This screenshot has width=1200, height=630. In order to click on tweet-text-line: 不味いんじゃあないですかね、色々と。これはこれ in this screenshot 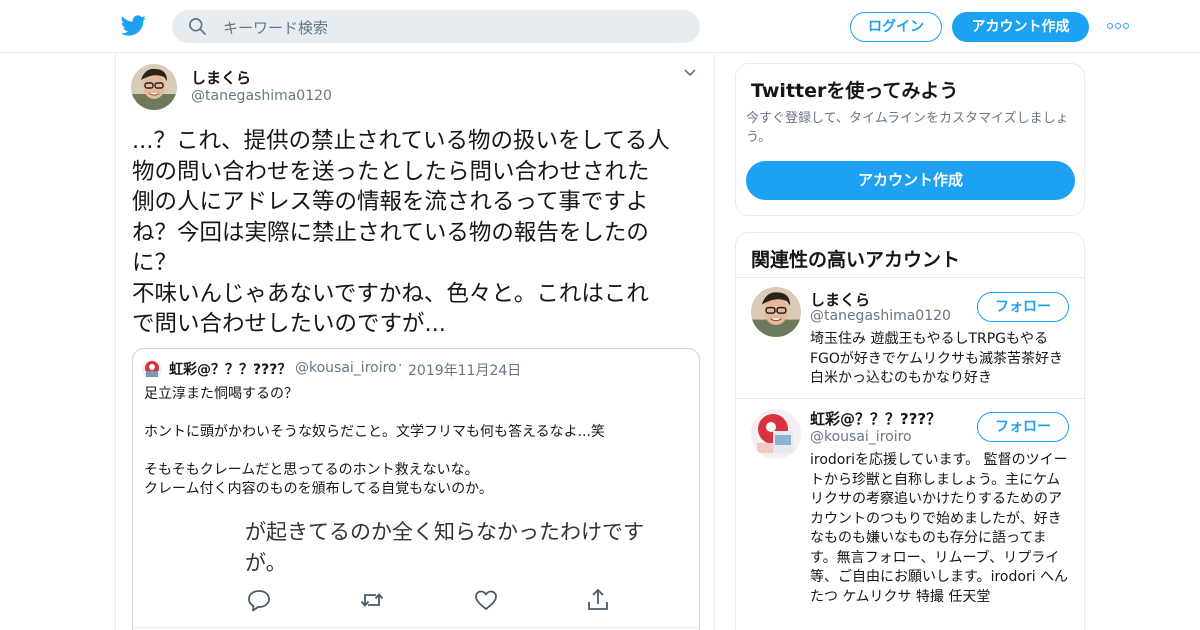, I will do `click(390, 293)`.